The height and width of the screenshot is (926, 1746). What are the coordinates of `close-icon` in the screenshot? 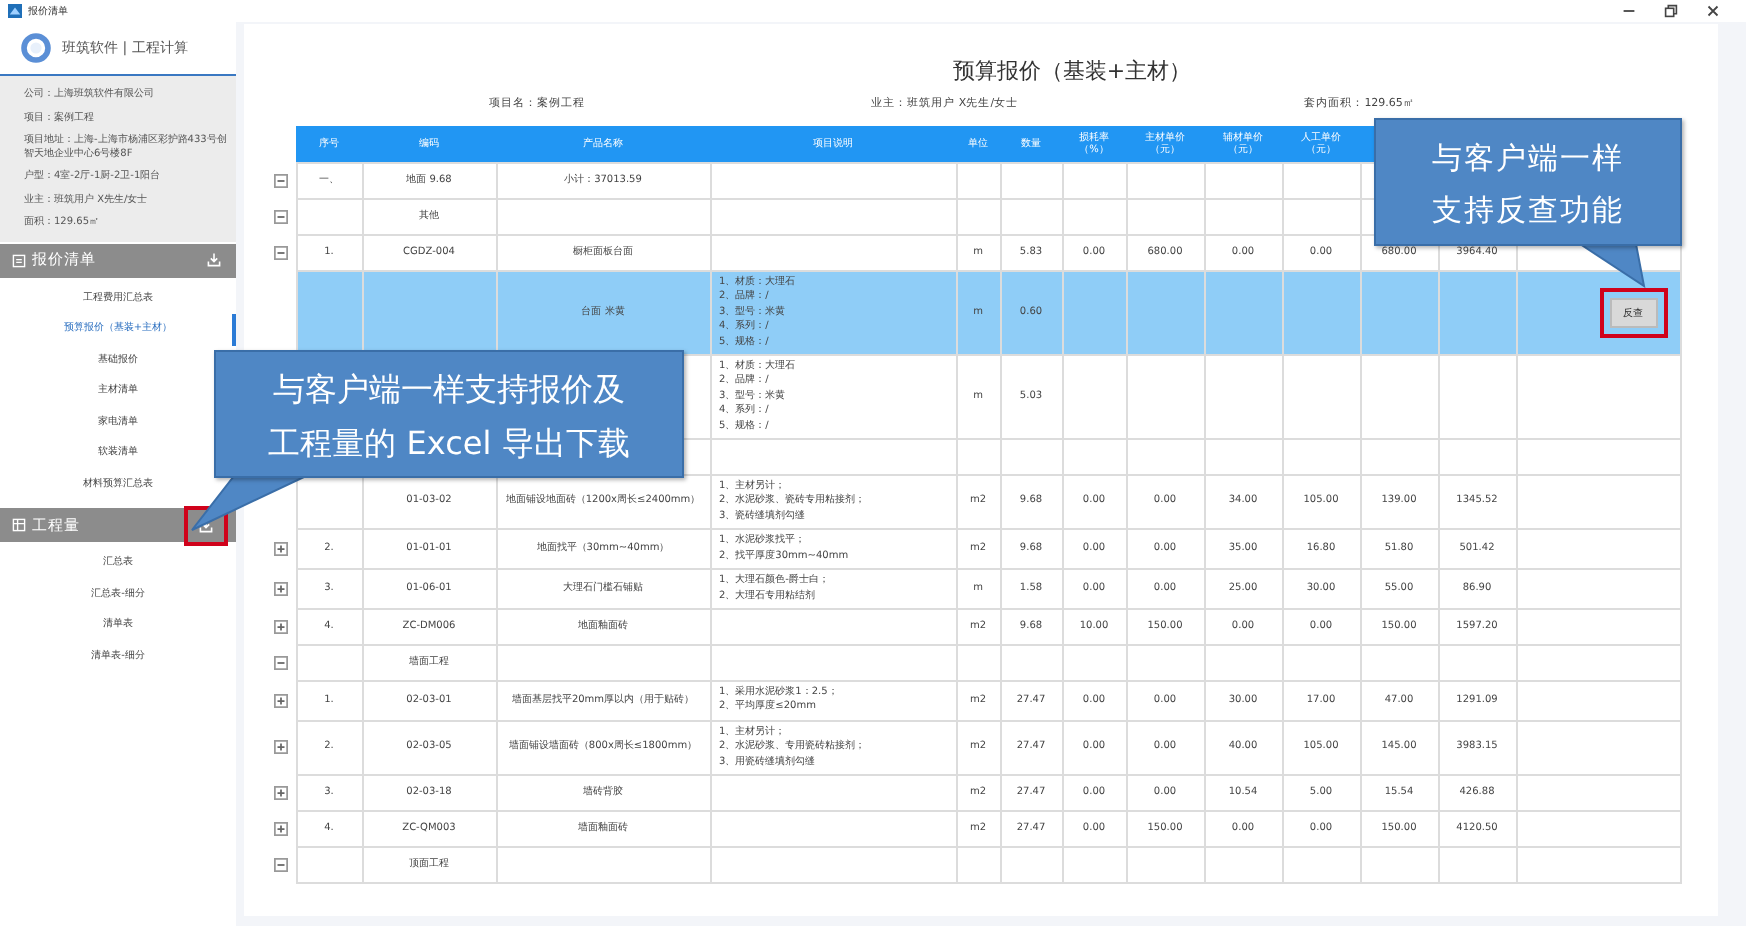 It's located at (1713, 11).